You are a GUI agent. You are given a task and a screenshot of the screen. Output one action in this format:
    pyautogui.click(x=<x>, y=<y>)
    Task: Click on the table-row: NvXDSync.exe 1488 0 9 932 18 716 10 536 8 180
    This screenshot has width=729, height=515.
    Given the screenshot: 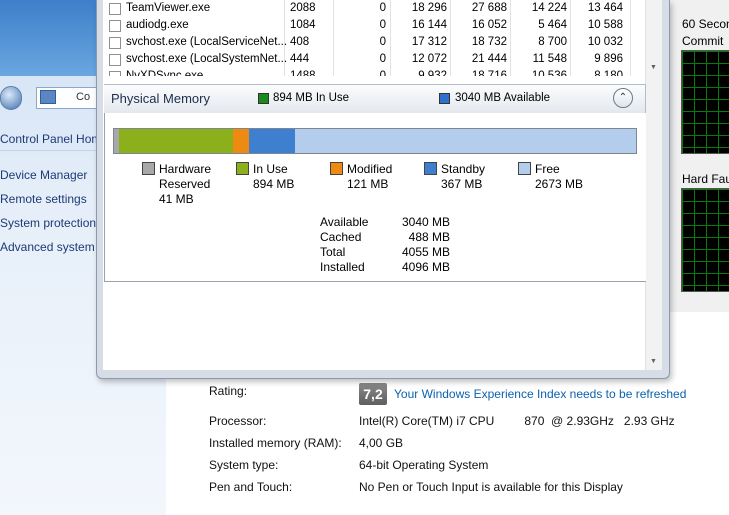 What is the action you would take?
    pyautogui.click(x=374, y=72)
    